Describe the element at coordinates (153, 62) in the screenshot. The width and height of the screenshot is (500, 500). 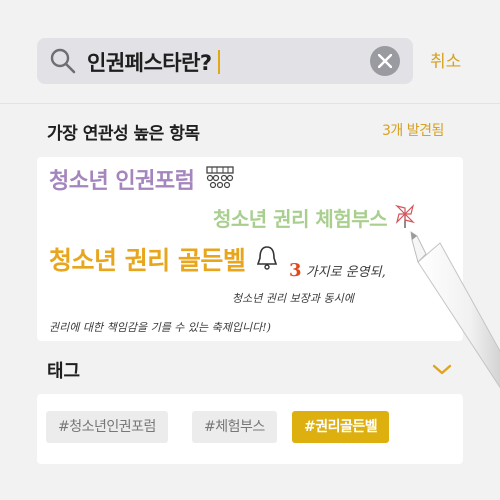
I see `search-query: 인권페스타란?` at that location.